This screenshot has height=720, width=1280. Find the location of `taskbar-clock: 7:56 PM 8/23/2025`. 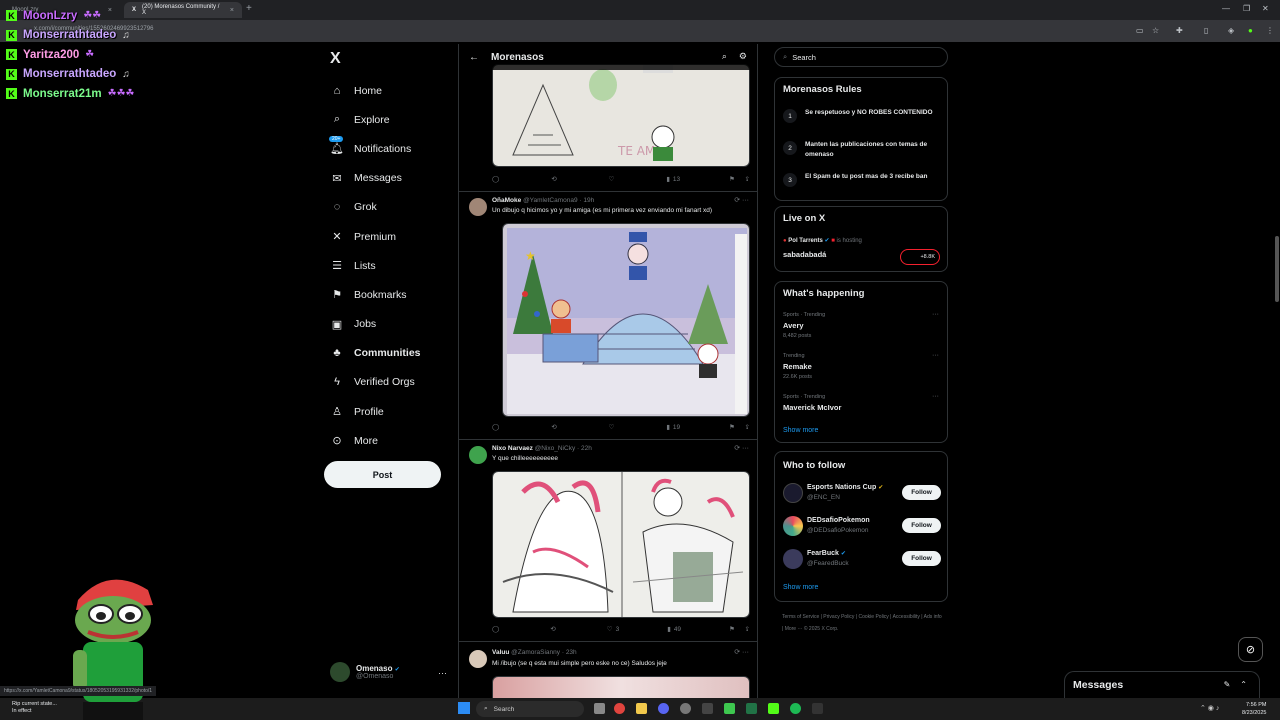

taskbar-clock: 7:56 PM 8/23/2025 is located at coordinates (1254, 709).